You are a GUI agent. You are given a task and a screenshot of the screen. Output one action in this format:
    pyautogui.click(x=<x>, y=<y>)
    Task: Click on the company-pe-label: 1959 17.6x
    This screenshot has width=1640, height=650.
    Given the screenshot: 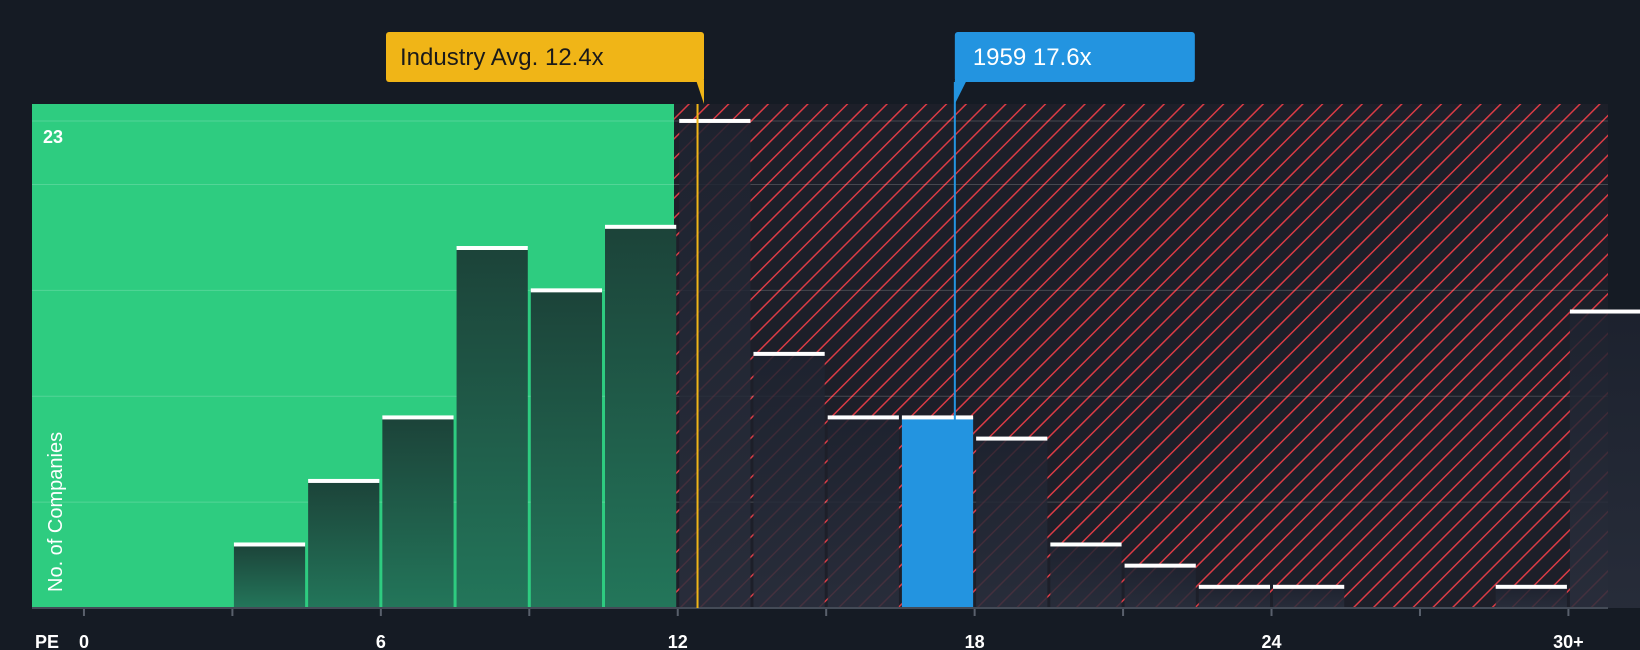 What is the action you would take?
    pyautogui.click(x=1032, y=57)
    